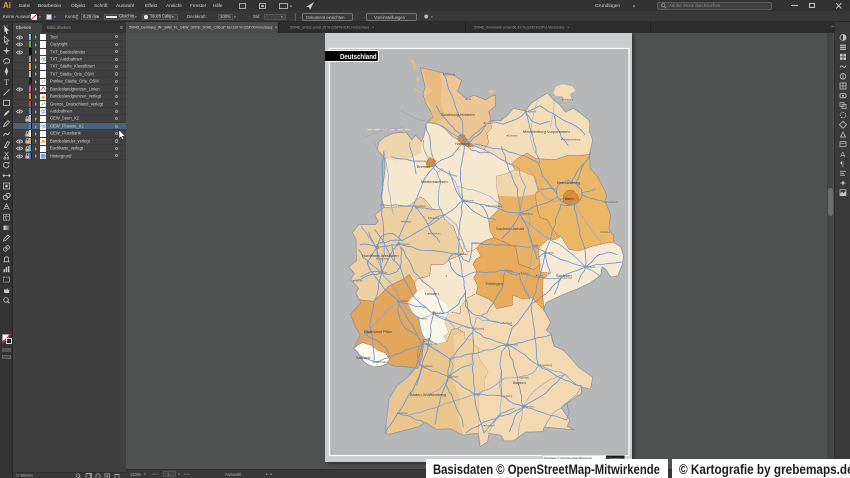  Describe the element at coordinates (568, 182) in the screenshot. I see `svg-text: Brandenburg` at that location.